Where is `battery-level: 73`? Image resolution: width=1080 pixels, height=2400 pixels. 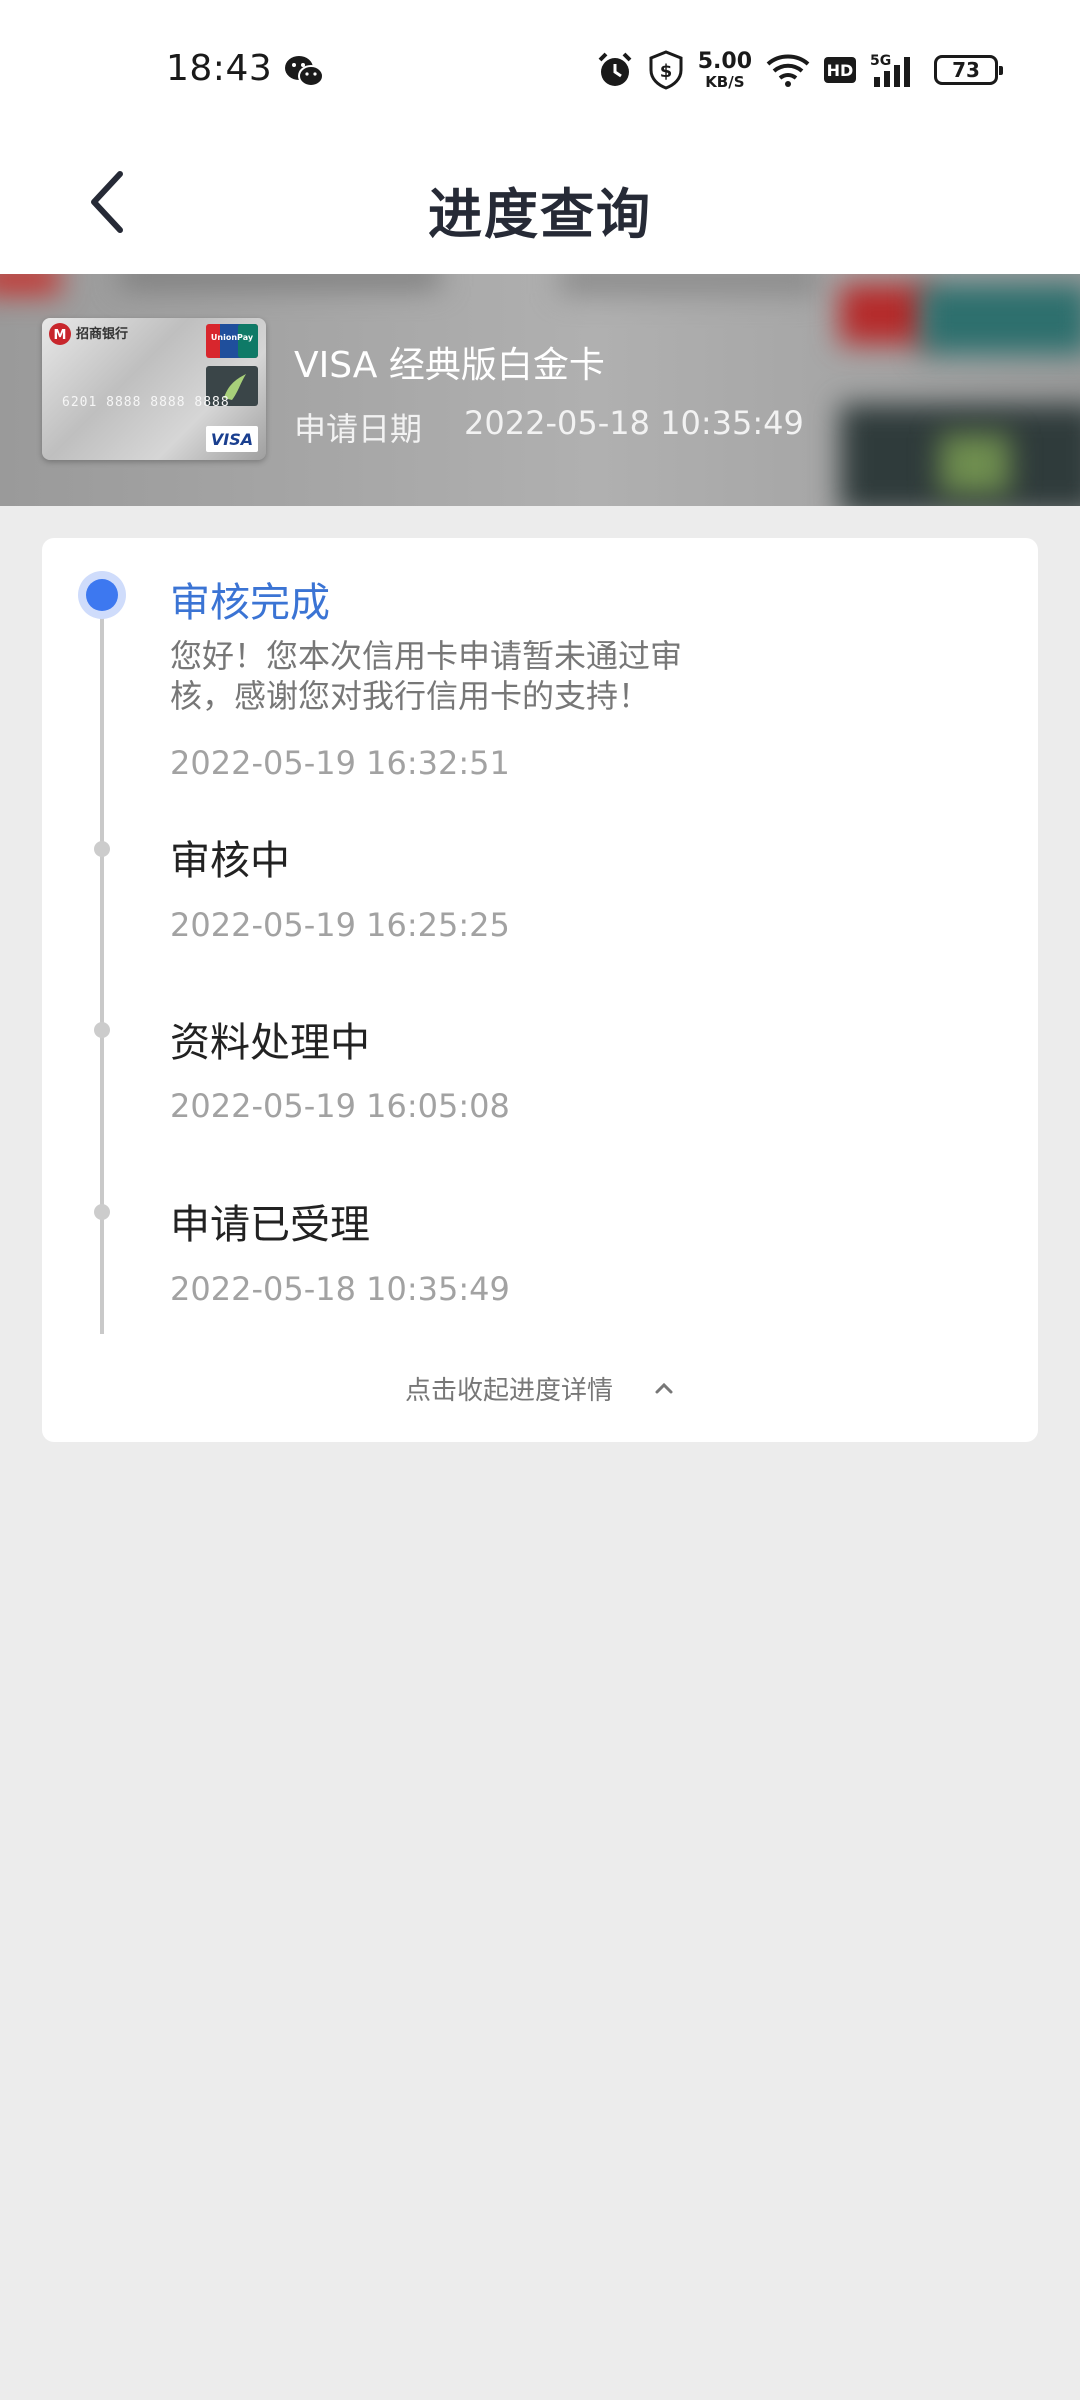 battery-level: 73 is located at coordinates (966, 70).